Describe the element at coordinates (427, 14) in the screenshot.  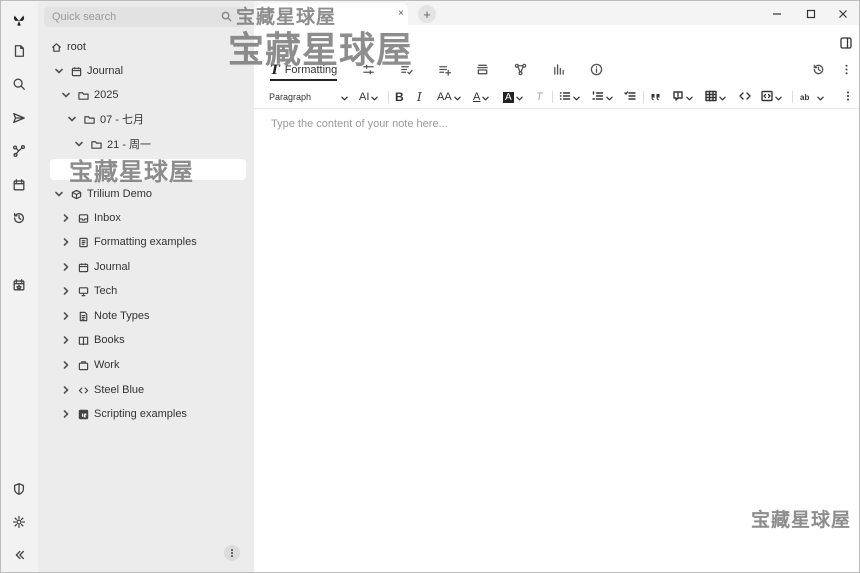
I see `new-tab-button: +` at that location.